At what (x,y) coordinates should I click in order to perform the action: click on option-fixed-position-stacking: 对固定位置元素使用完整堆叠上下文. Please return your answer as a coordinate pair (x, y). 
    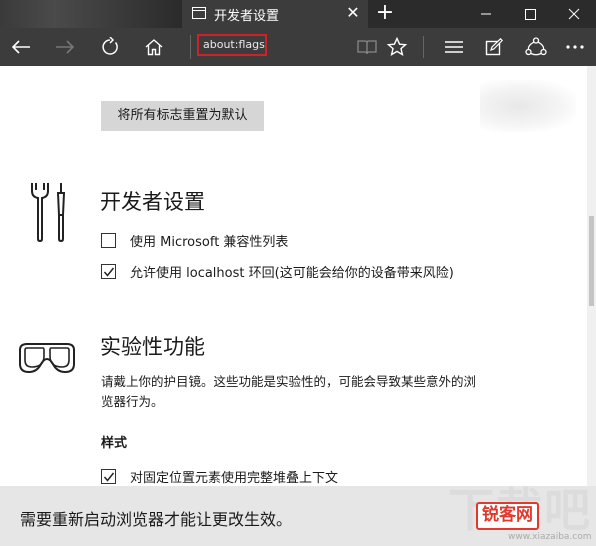
    Looking at the image, I should click on (219, 476).